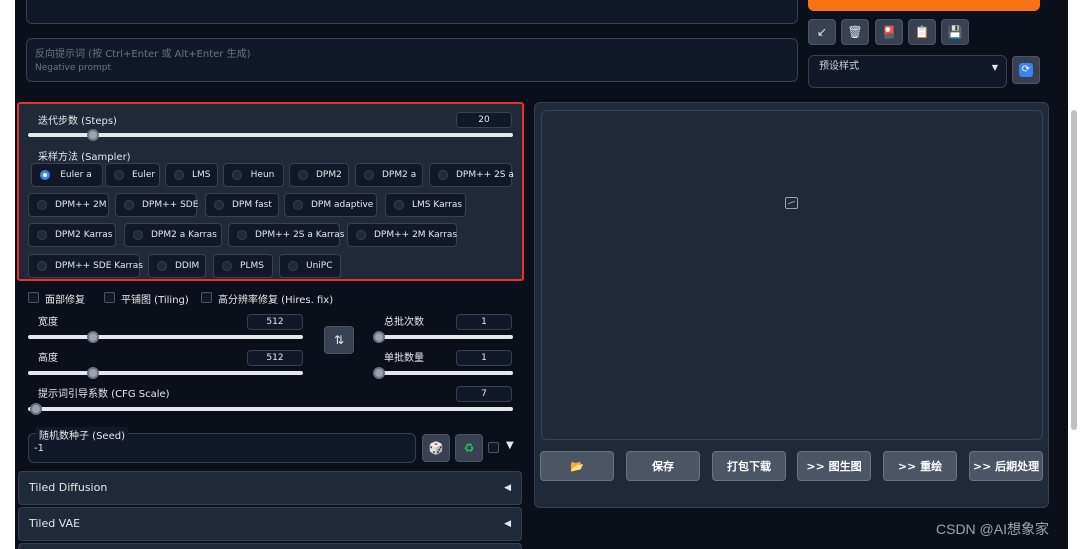 The width and height of the screenshot is (1080, 549). Describe the element at coordinates (173, 235) in the screenshot. I see `sampler-option: DPM2 a Karras` at that location.